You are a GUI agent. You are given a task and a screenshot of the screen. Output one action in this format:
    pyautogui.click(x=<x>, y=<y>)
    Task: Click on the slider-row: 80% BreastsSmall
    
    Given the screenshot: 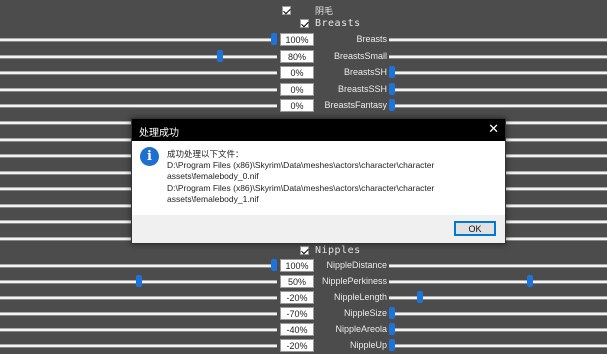 What is the action you would take?
    pyautogui.click(x=303, y=57)
    